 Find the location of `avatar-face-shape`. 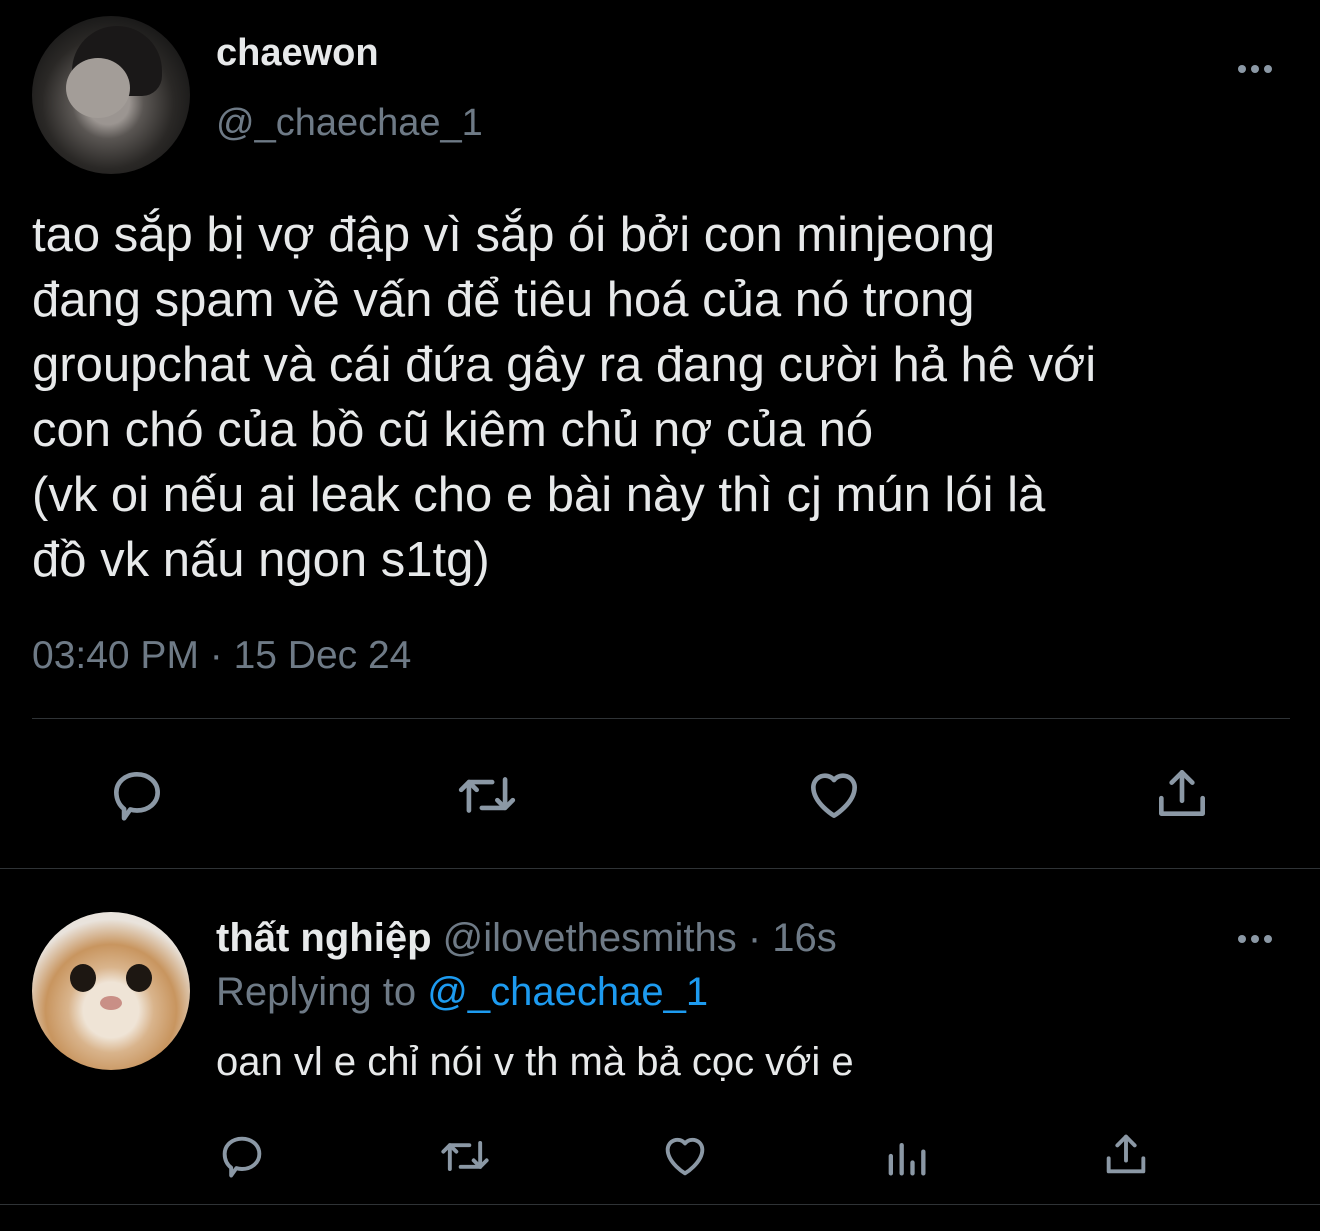

avatar-face-shape is located at coordinates (98, 88).